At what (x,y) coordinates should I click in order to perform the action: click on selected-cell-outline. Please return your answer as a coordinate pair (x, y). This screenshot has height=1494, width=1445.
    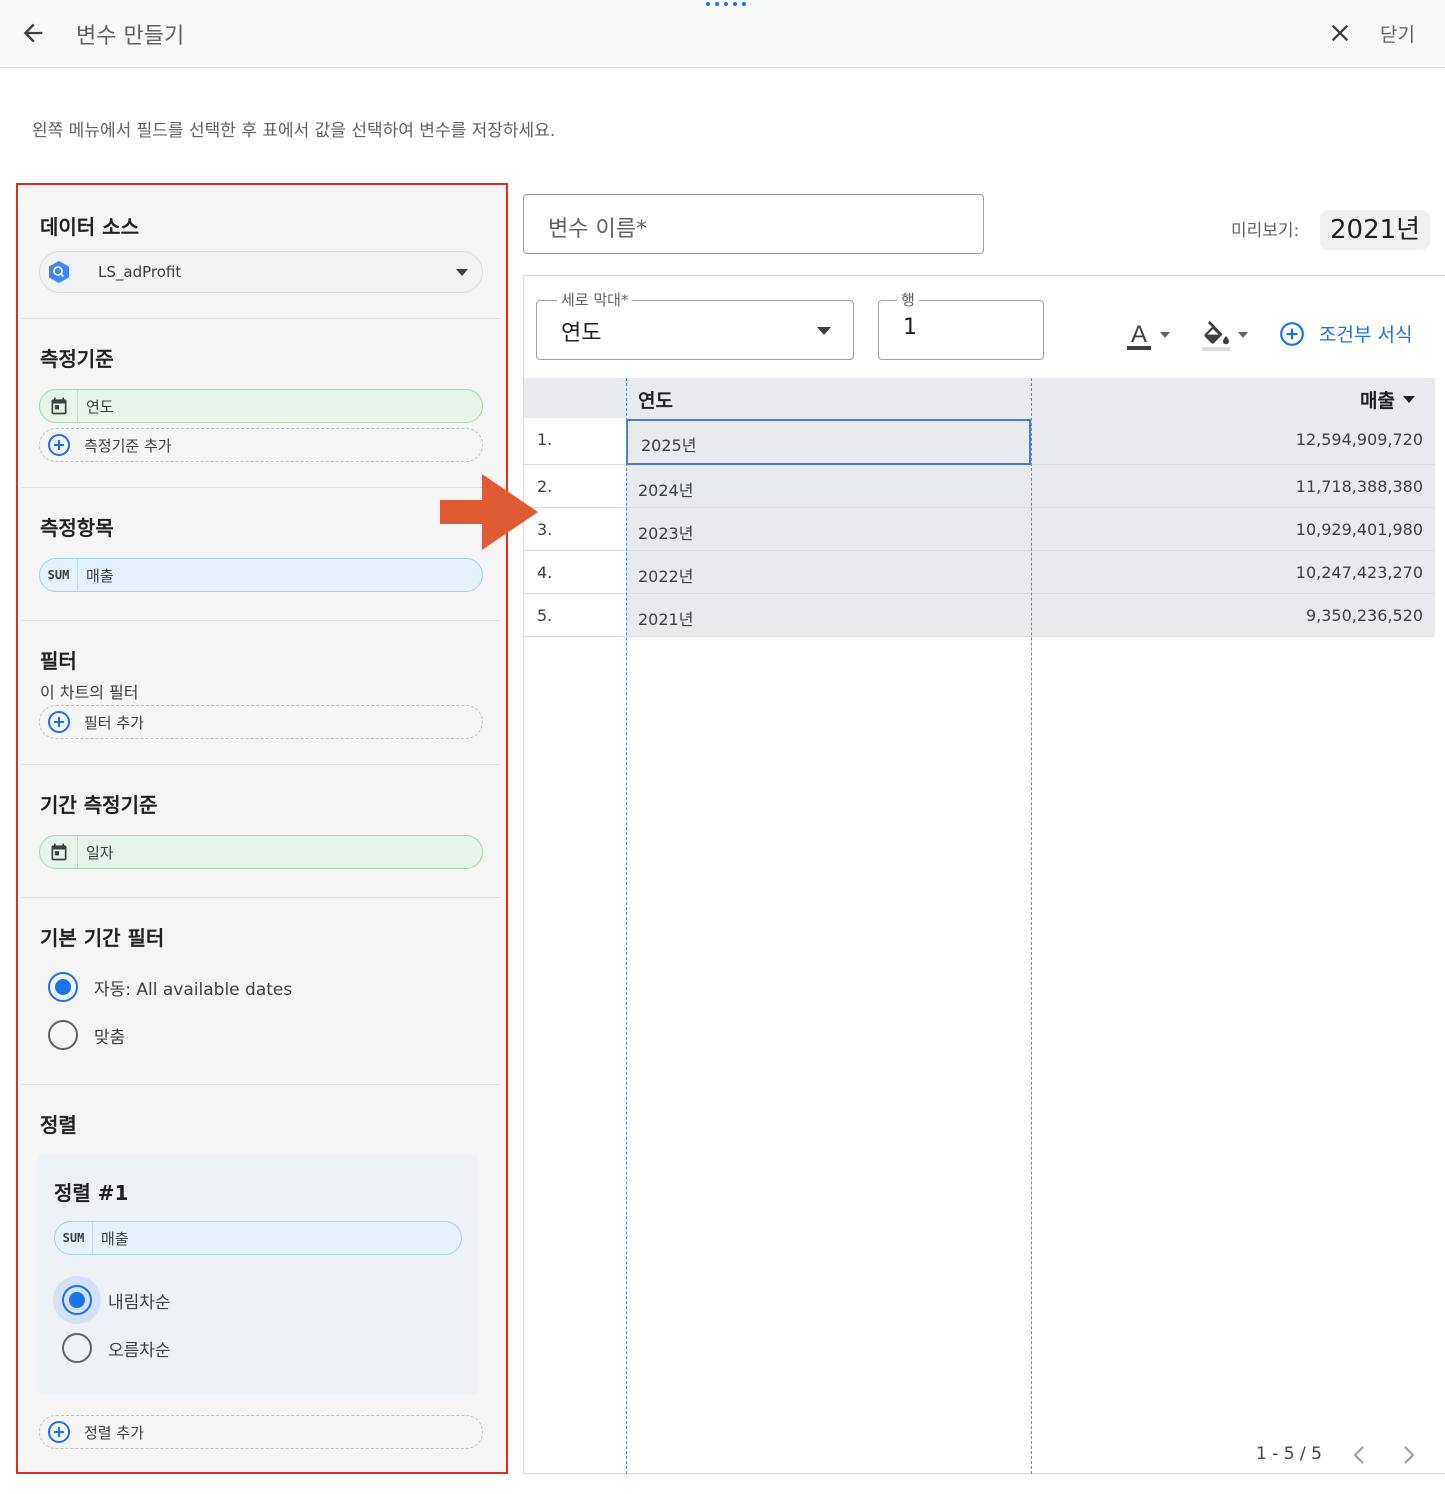
    Looking at the image, I should click on (828, 442).